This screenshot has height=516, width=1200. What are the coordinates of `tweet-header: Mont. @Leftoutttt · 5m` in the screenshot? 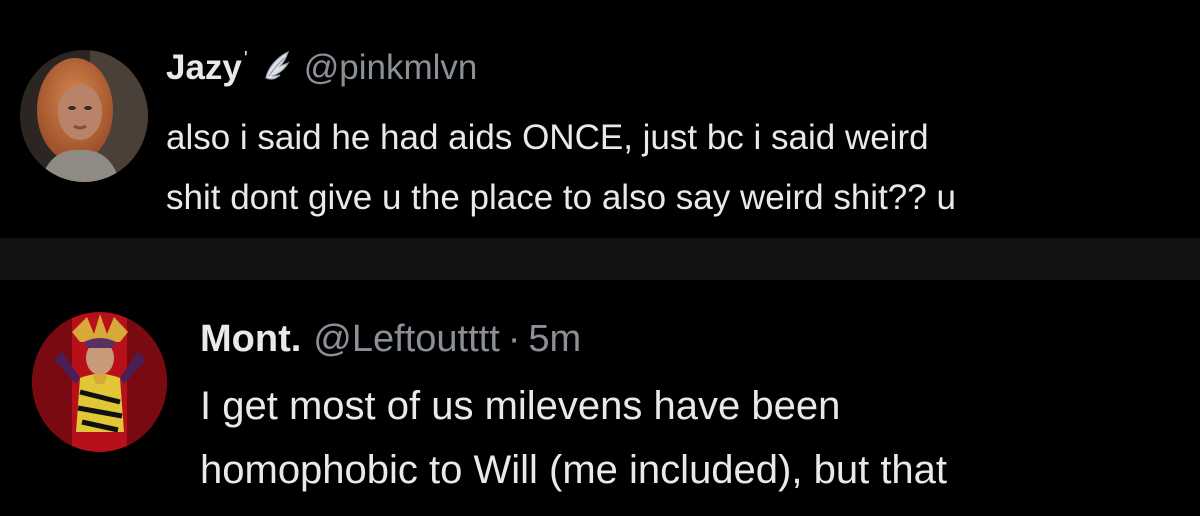 It's located at (390, 339).